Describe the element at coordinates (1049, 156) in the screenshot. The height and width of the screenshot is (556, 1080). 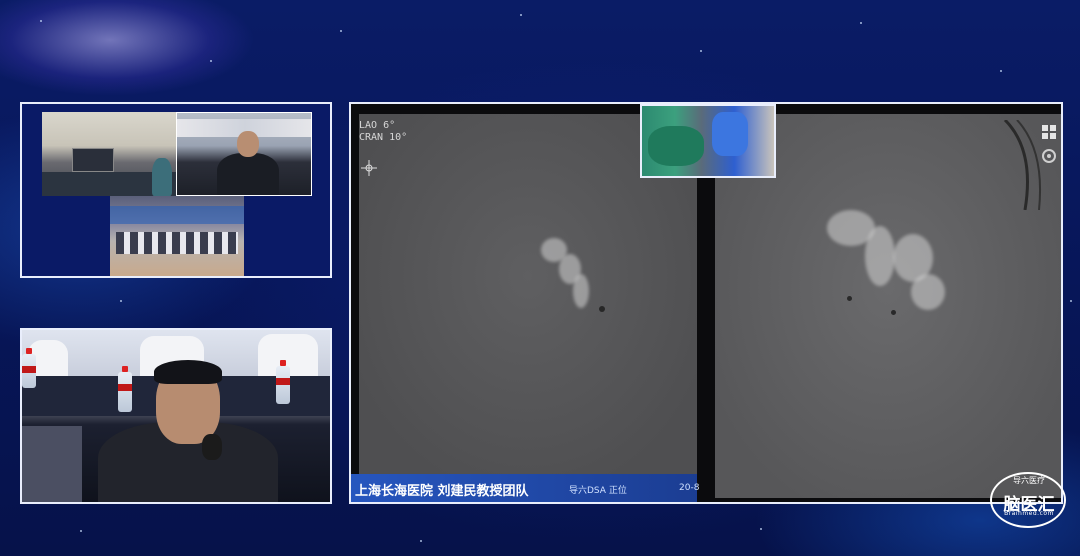
I see `settings-icon` at that location.